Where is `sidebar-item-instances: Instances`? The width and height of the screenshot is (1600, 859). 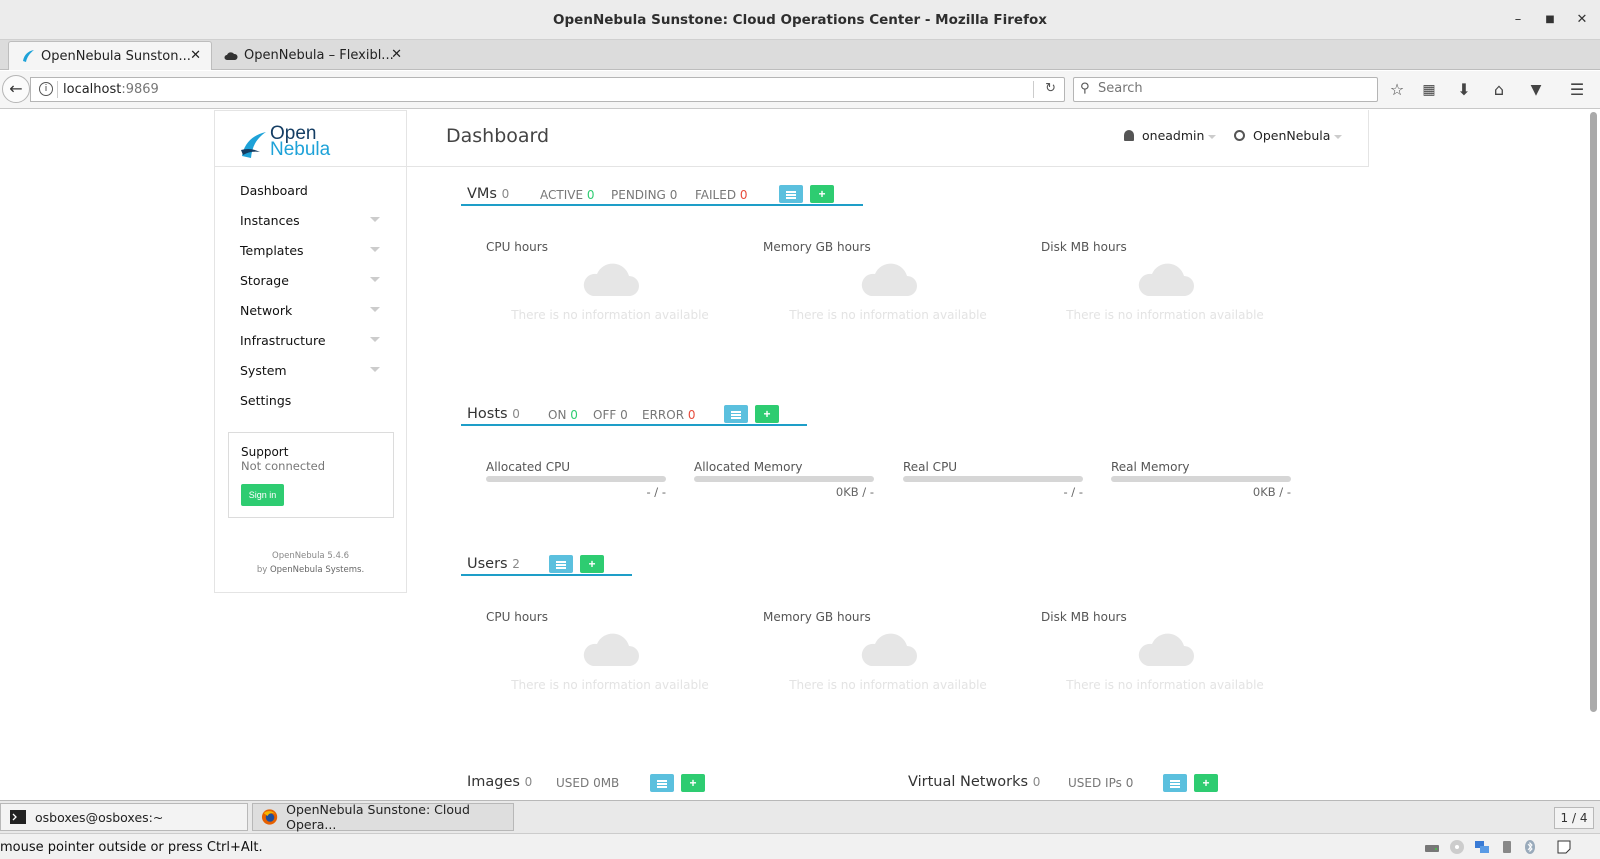 sidebar-item-instances: Instances is located at coordinates (310, 220).